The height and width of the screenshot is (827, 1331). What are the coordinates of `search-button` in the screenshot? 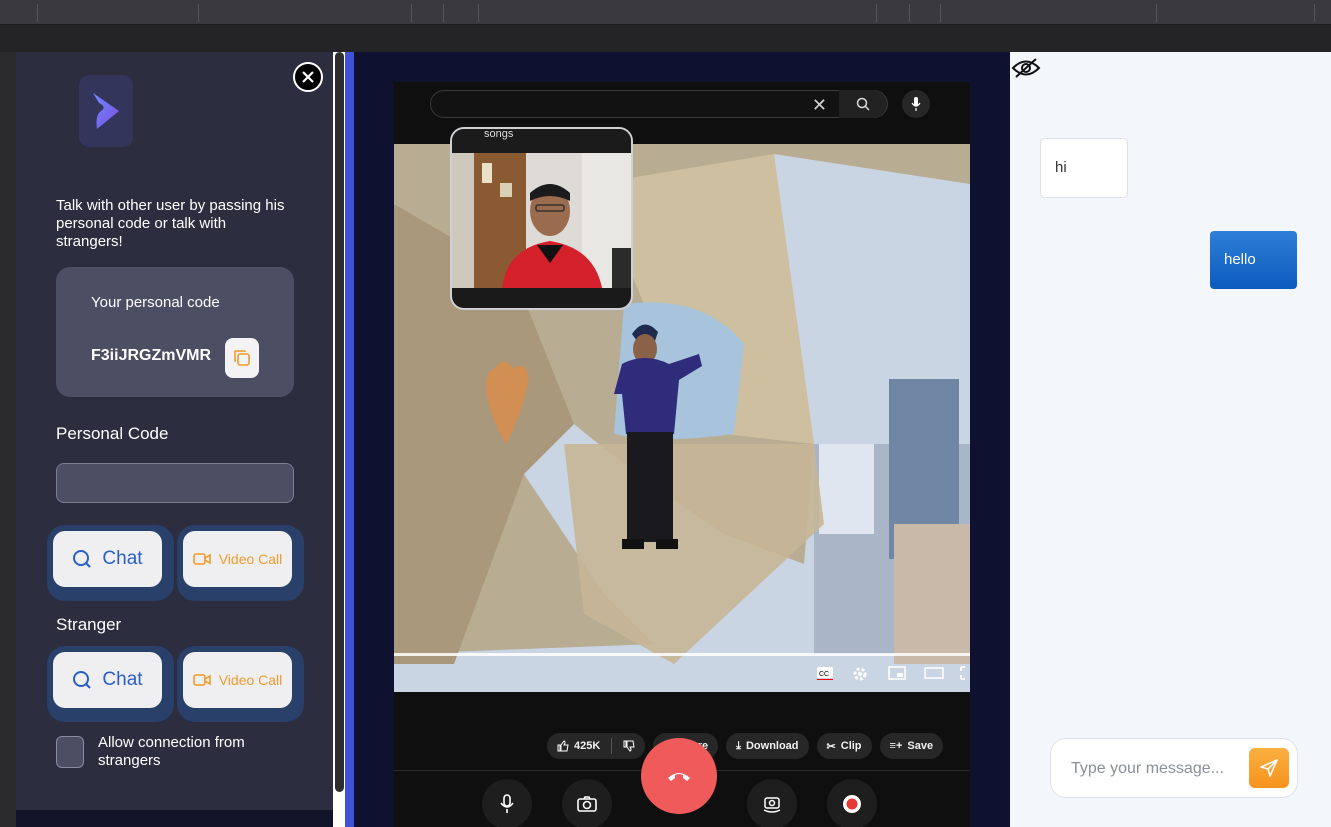 It's located at (863, 104).